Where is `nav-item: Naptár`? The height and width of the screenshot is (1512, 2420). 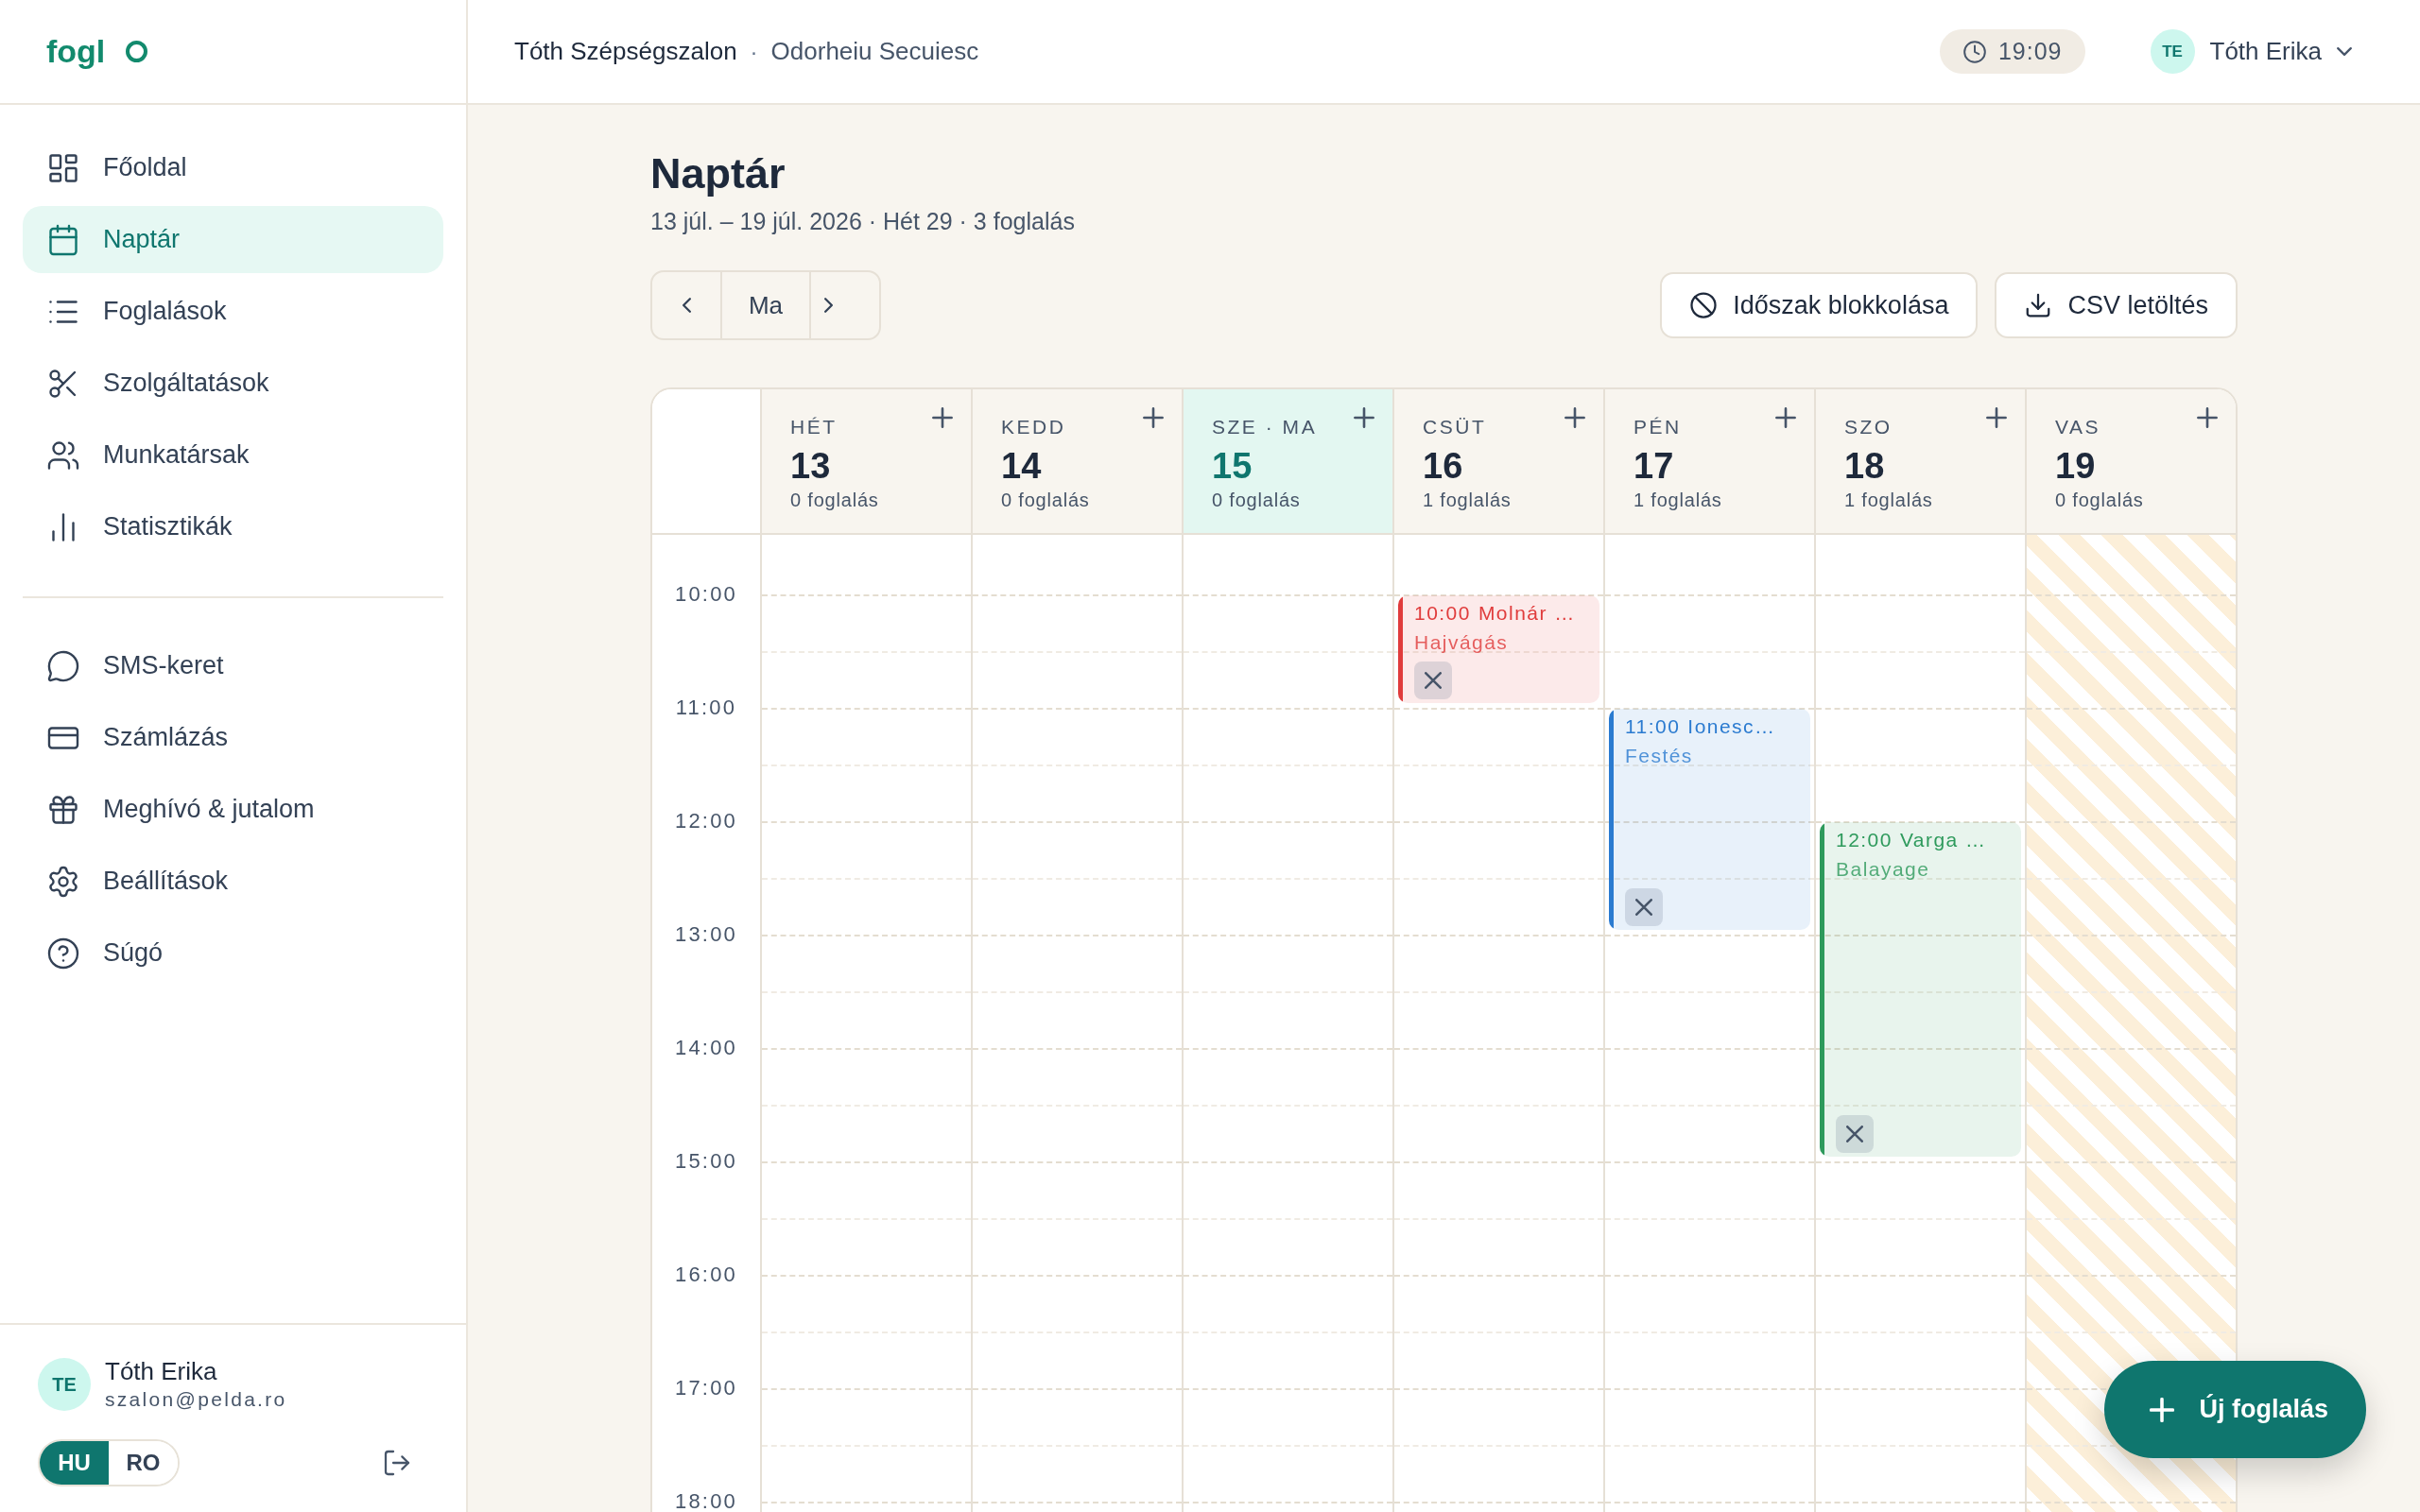
nav-item: Naptár is located at coordinates (233, 239).